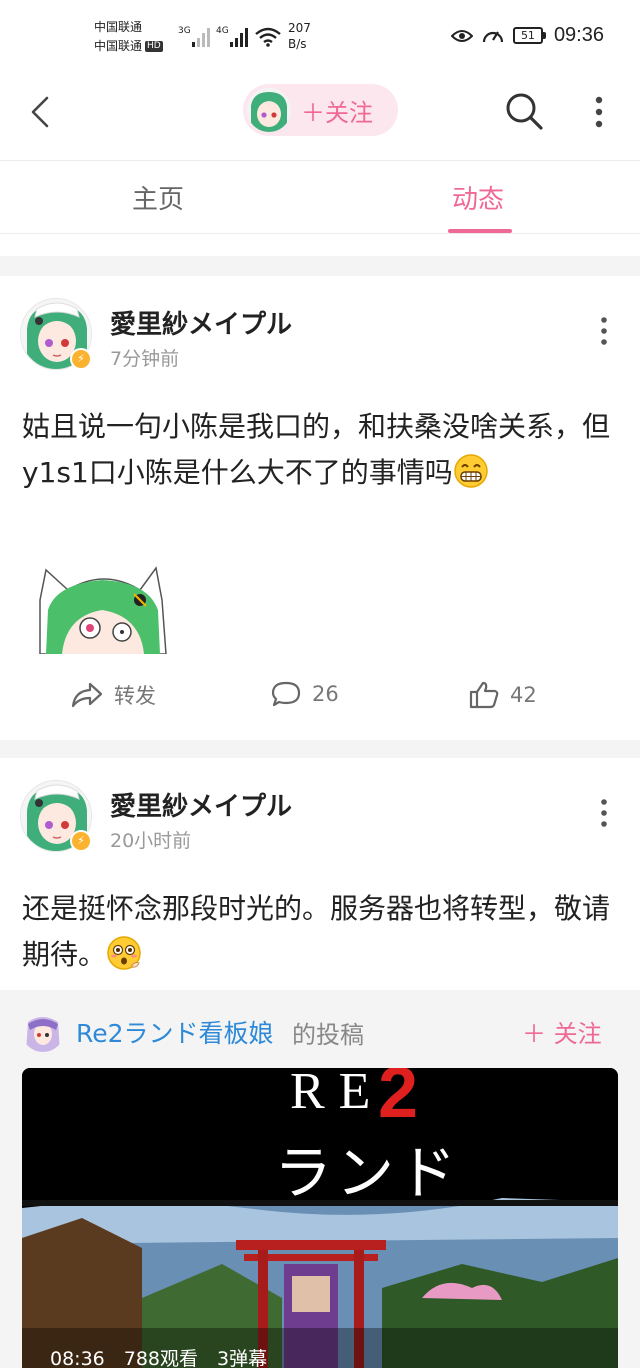 The height and width of the screenshot is (1368, 640). Describe the element at coordinates (113, 695) in the screenshot. I see `forward-button: 转发` at that location.